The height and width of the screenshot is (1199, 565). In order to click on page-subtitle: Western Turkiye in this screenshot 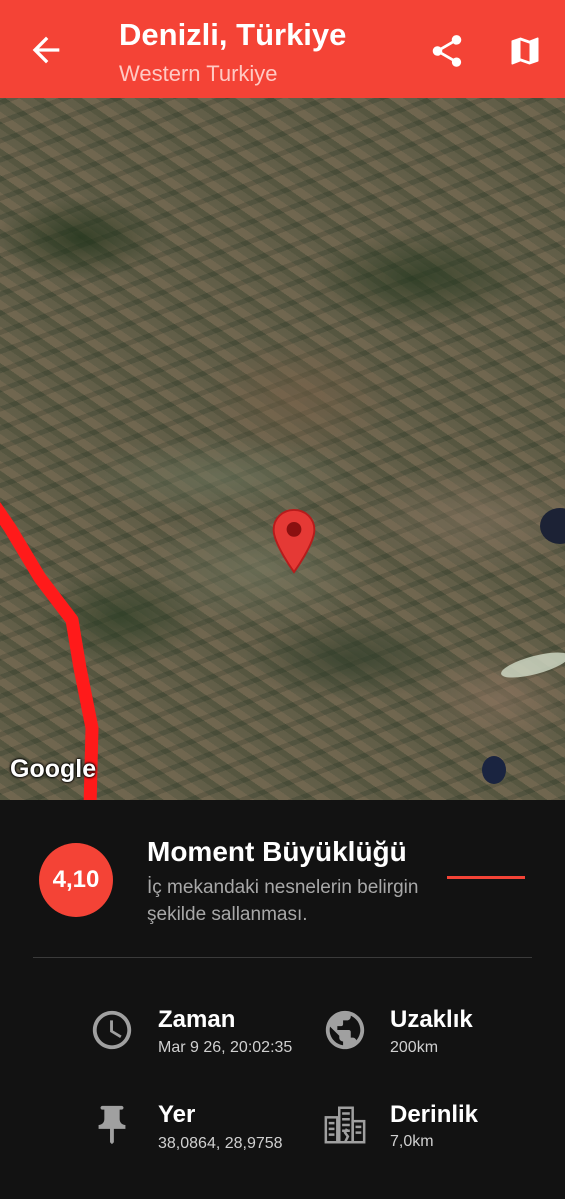, I will do `click(198, 73)`.